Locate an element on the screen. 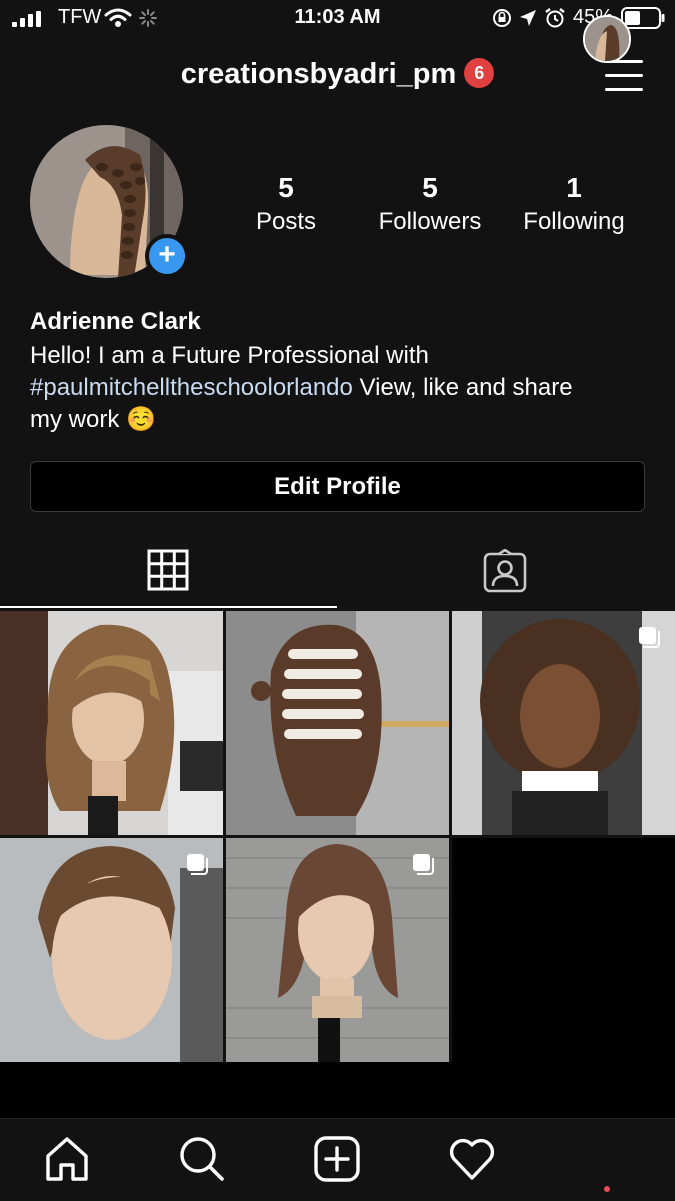 This screenshot has height=1201, width=675. tagged-icon is located at coordinates (505, 571).